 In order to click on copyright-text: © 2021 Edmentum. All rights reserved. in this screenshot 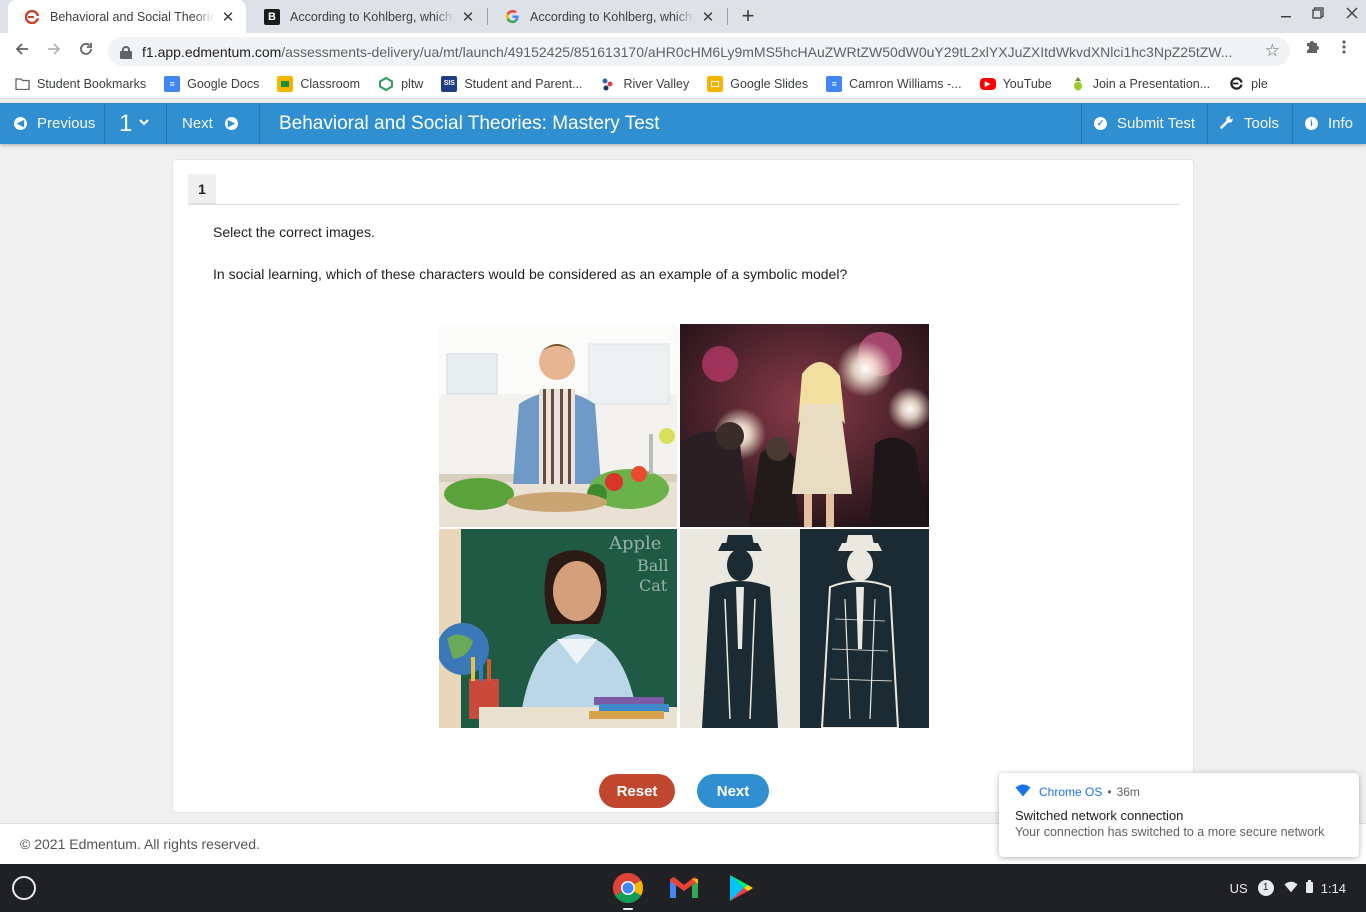, I will do `click(140, 844)`.